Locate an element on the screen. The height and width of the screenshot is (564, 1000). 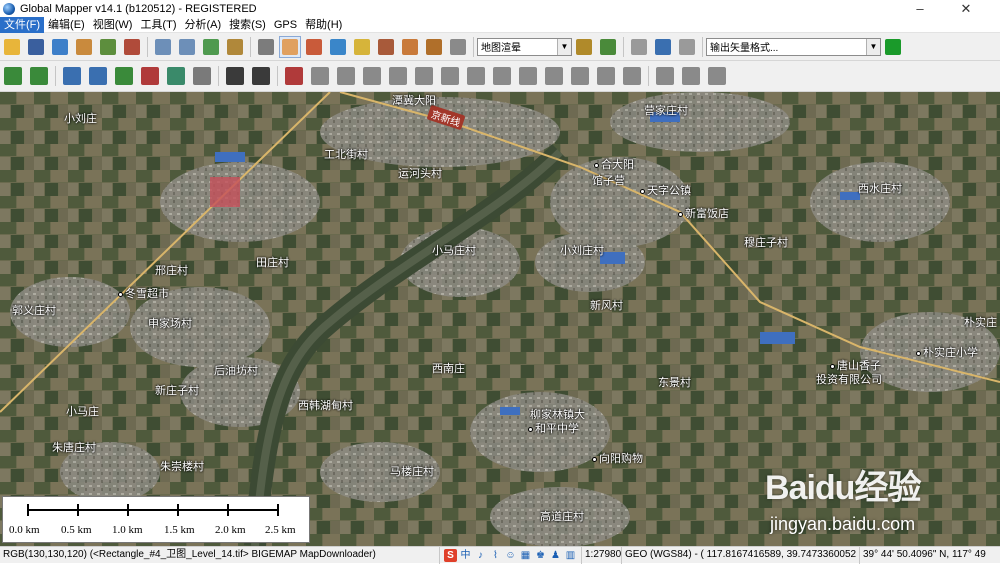
pan-hand-button is located at coordinates (290, 46).